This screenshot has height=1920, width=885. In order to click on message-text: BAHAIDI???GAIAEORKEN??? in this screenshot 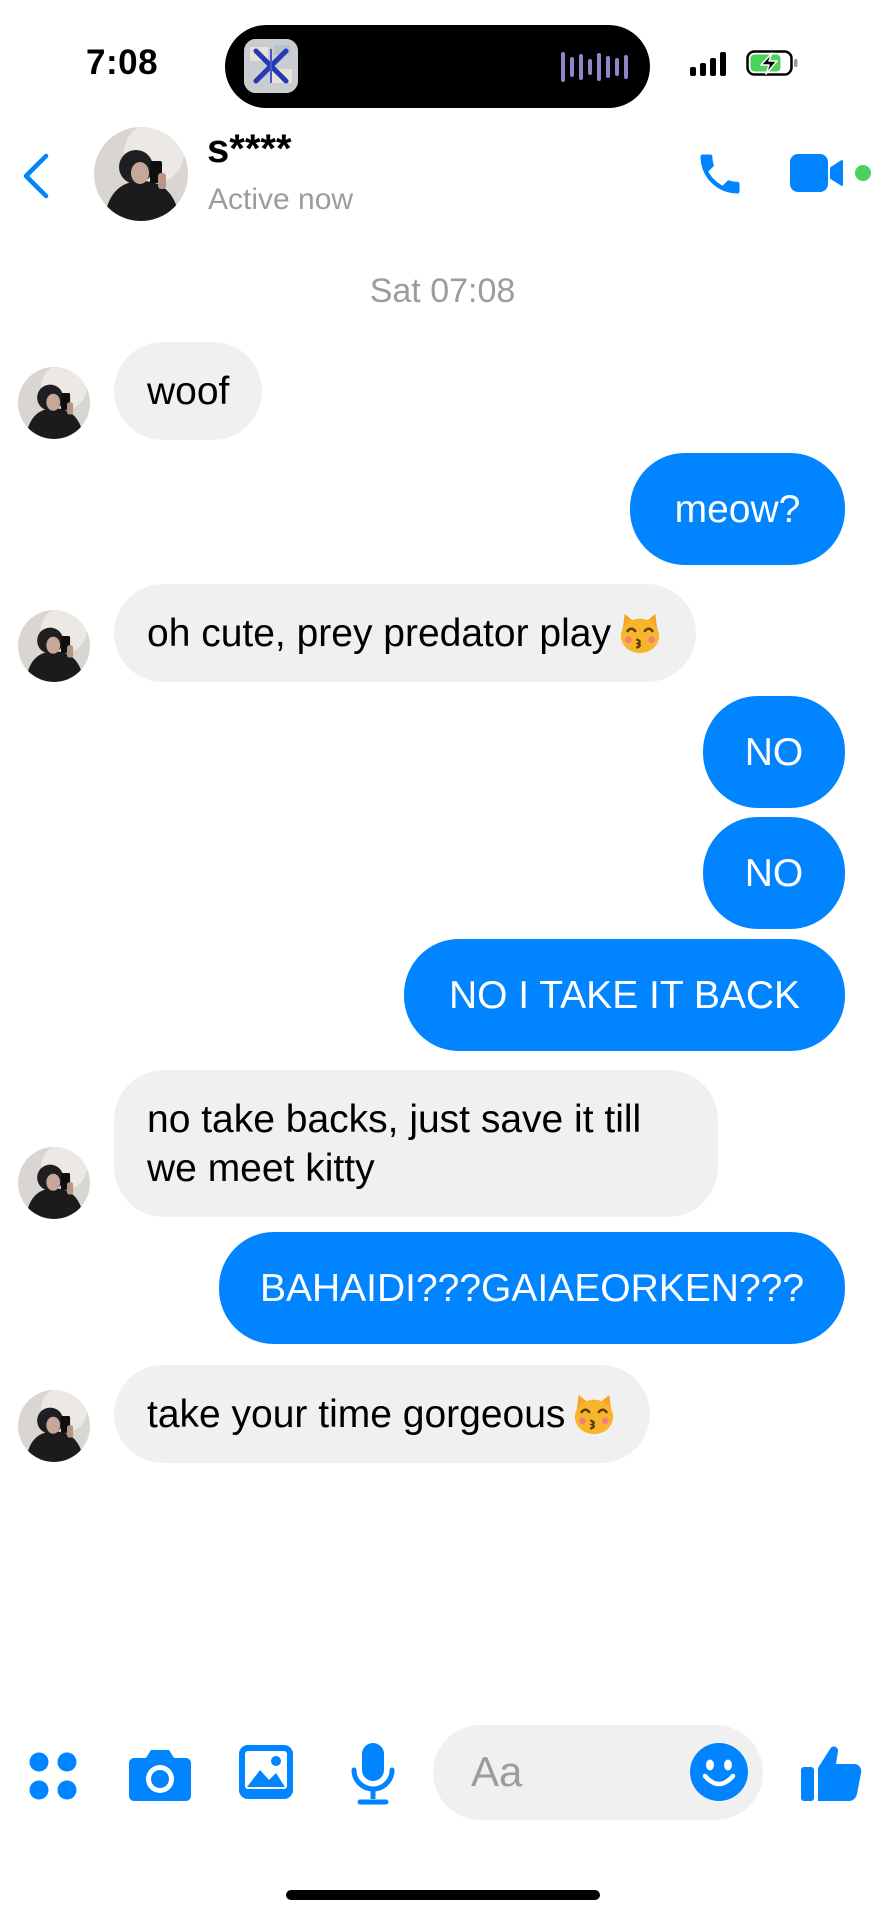, I will do `click(532, 1288)`.